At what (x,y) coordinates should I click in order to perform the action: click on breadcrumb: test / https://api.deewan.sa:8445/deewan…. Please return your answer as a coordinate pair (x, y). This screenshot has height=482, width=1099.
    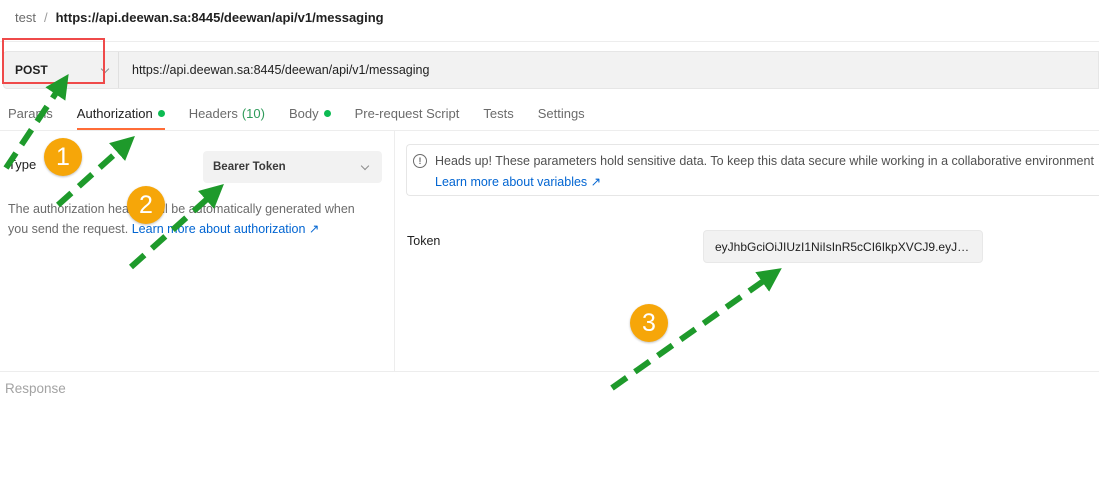
    Looking at the image, I should click on (199, 17).